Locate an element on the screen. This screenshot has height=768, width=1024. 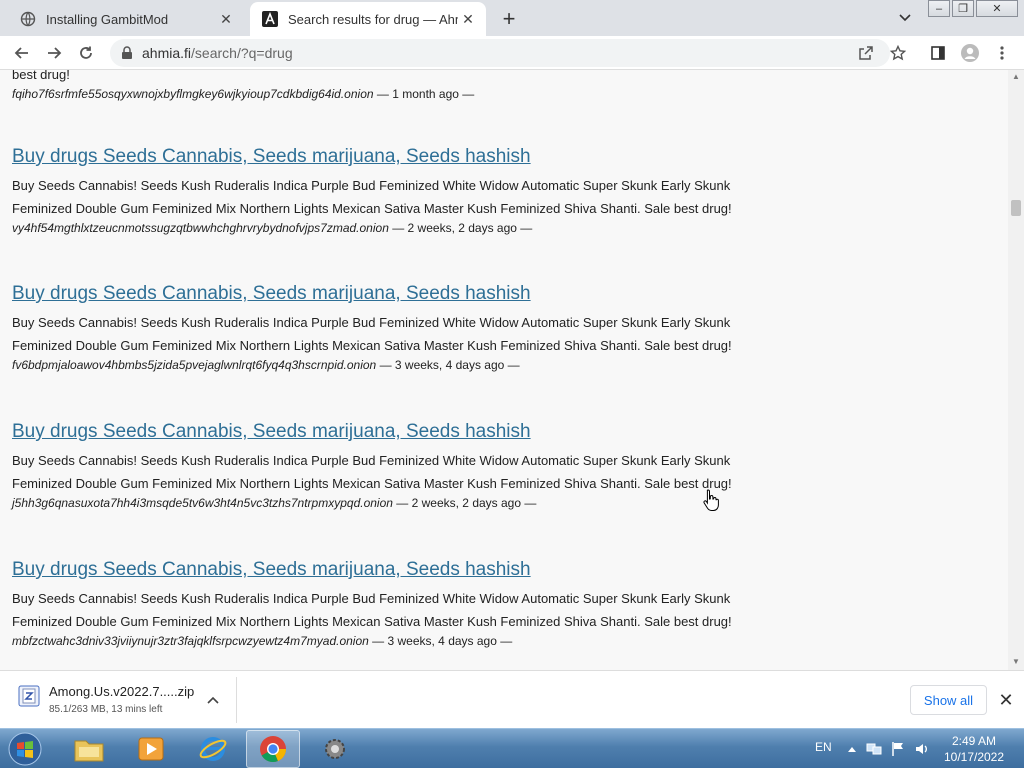
scroll-up-arrow-icon: ▲ is located at coordinates (1016, 77).